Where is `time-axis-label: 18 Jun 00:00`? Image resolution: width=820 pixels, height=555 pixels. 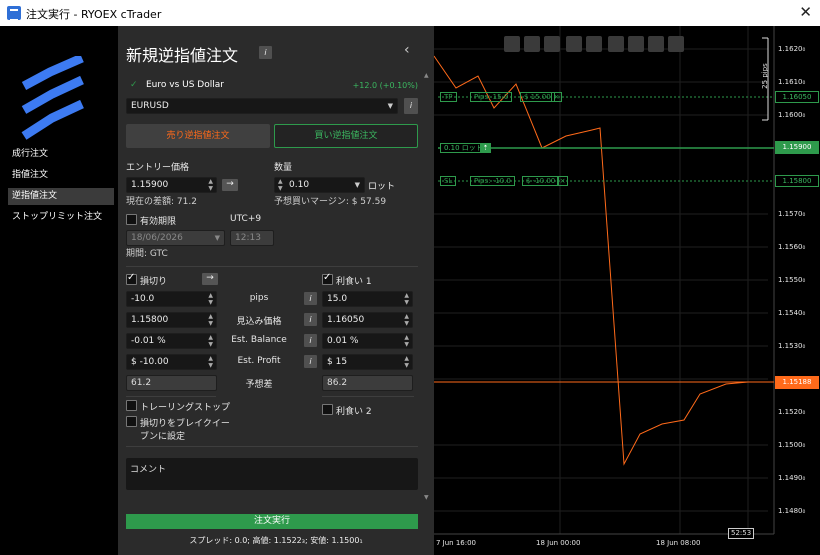 time-axis-label: 18 Jun 00:00 is located at coordinates (558, 543).